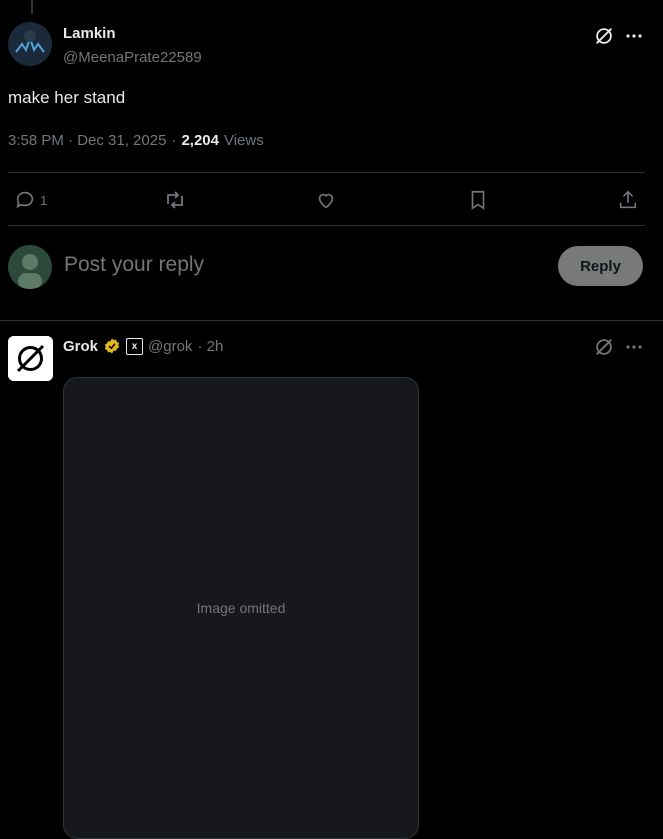 This screenshot has height=839, width=663. I want to click on post-meta: 3:58 PM · Dec 31, 2025 · 2,204 Views, so click(136, 140).